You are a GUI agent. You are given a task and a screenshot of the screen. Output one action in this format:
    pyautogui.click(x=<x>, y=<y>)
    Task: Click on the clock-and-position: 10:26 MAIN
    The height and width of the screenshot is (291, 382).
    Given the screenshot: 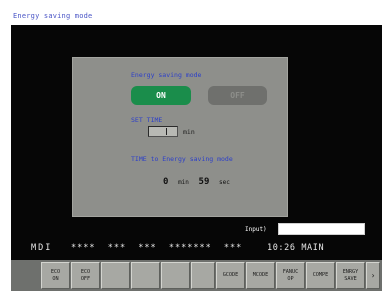 What is the action you would take?
    pyautogui.click(x=295, y=248)
    